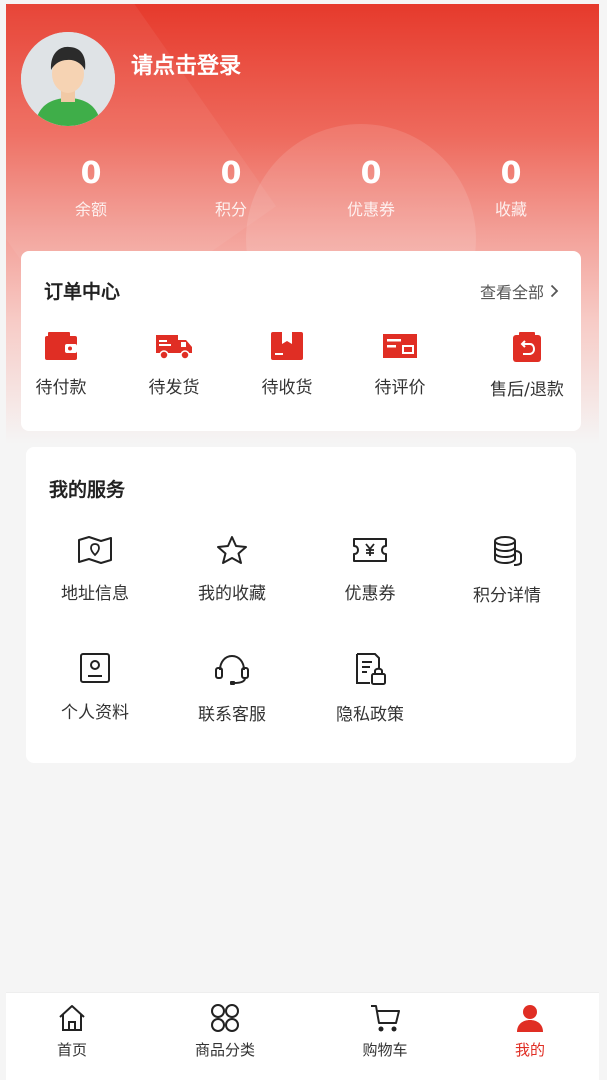 The width and height of the screenshot is (607, 1080). What do you see at coordinates (82, 292) in the screenshot?
I see `order-center-title: 订单中心` at bounding box center [82, 292].